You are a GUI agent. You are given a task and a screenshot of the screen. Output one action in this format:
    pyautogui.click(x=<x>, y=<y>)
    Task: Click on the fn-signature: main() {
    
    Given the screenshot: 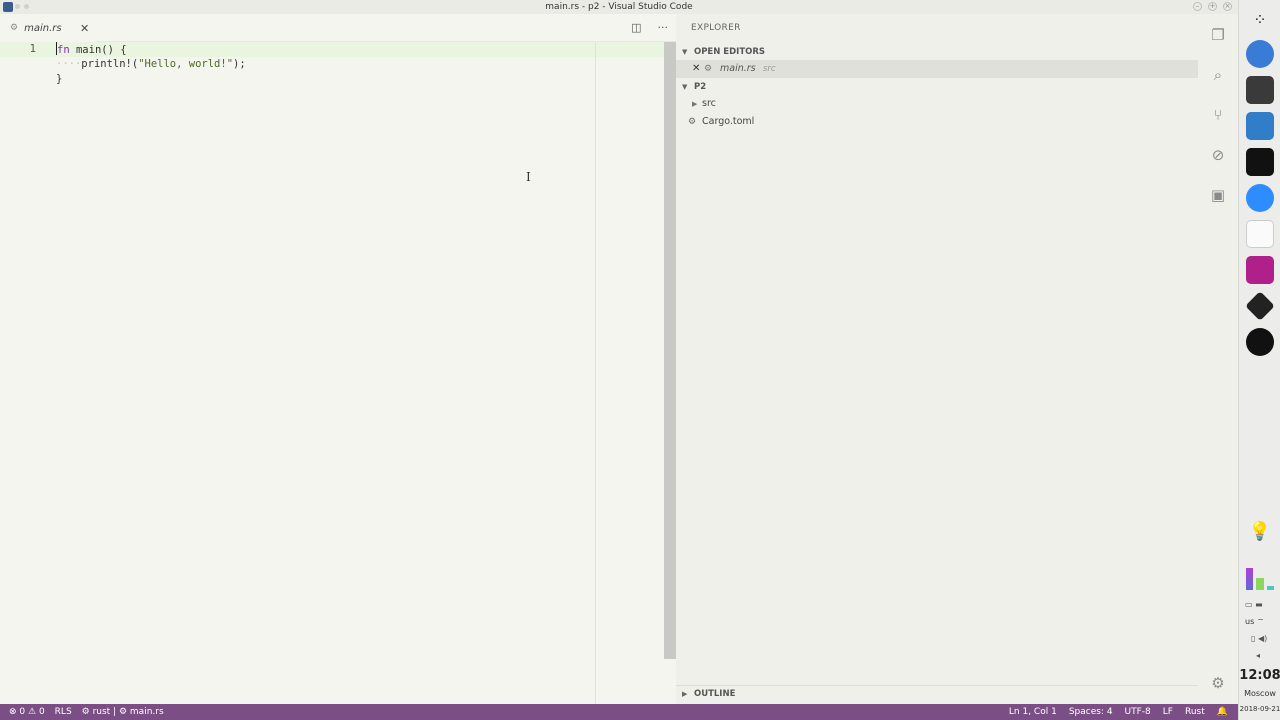 What is the action you would take?
    pyautogui.click(x=98, y=50)
    